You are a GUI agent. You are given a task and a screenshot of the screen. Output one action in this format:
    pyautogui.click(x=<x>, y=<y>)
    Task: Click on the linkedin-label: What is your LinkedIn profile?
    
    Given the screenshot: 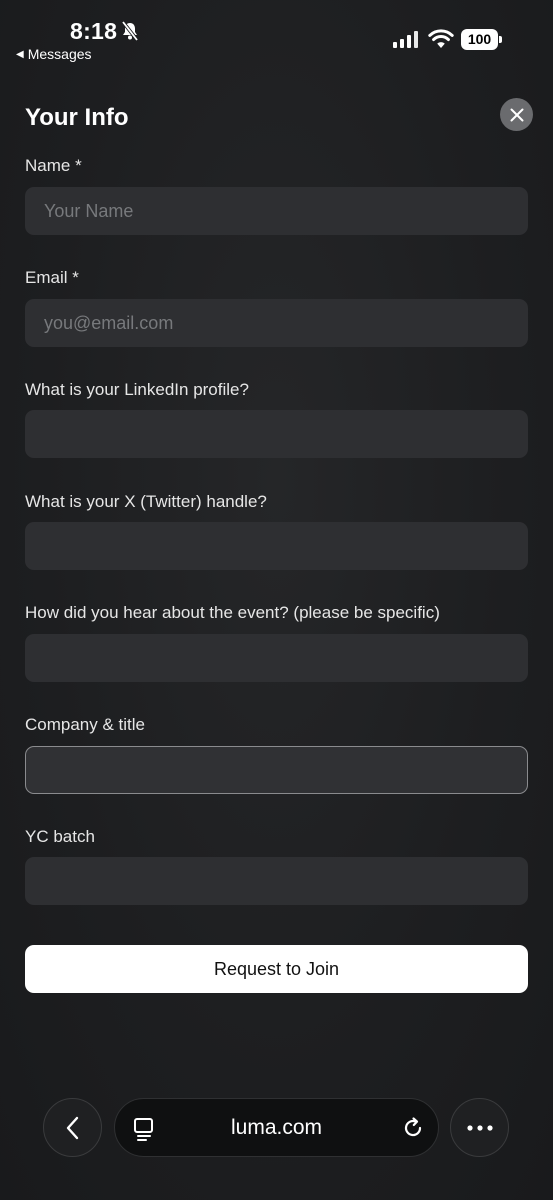 What is the action you would take?
    pyautogui.click(x=137, y=389)
    